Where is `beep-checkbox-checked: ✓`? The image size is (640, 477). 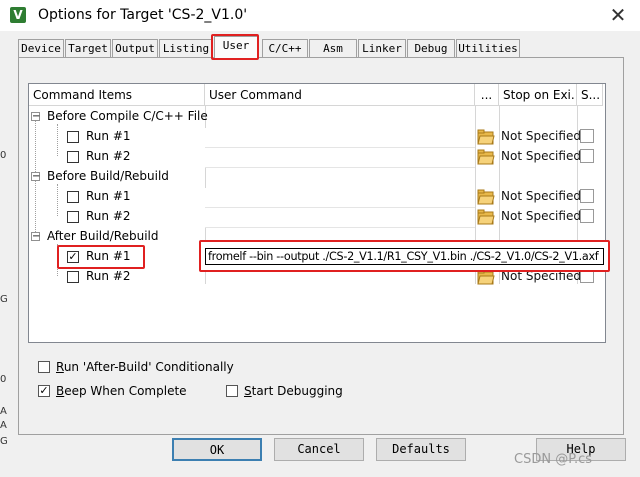 beep-checkbox-checked: ✓ is located at coordinates (44, 391).